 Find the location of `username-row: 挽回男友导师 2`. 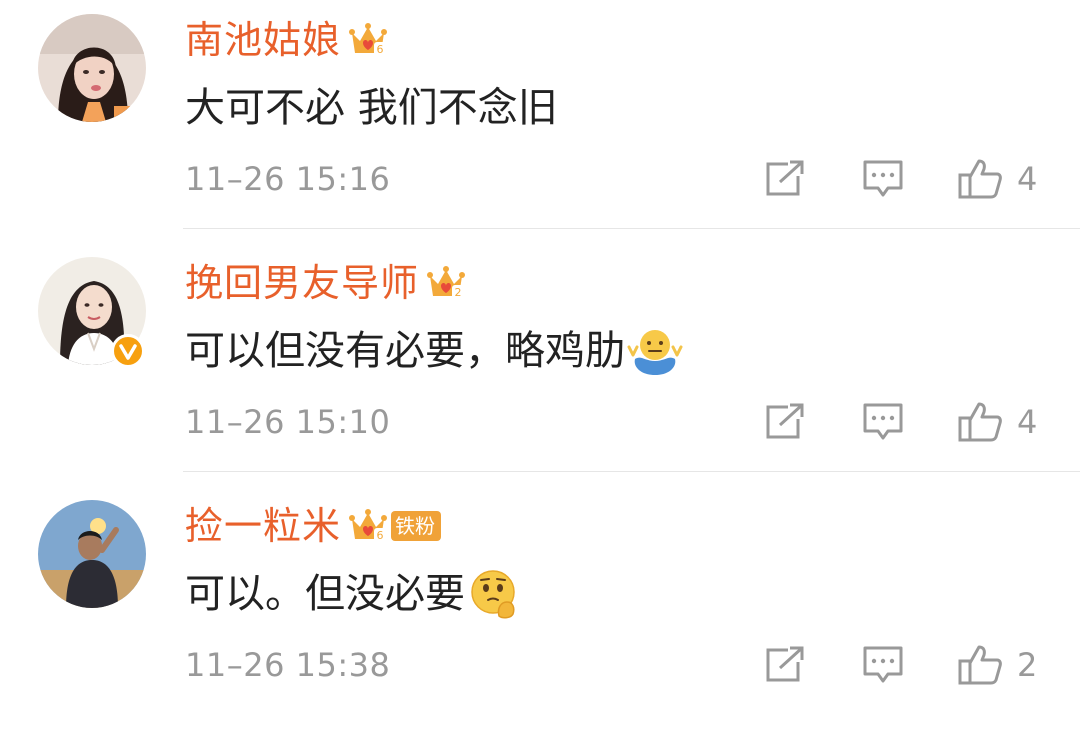

username-row: 挽回男友导师 2 is located at coordinates (326, 283).